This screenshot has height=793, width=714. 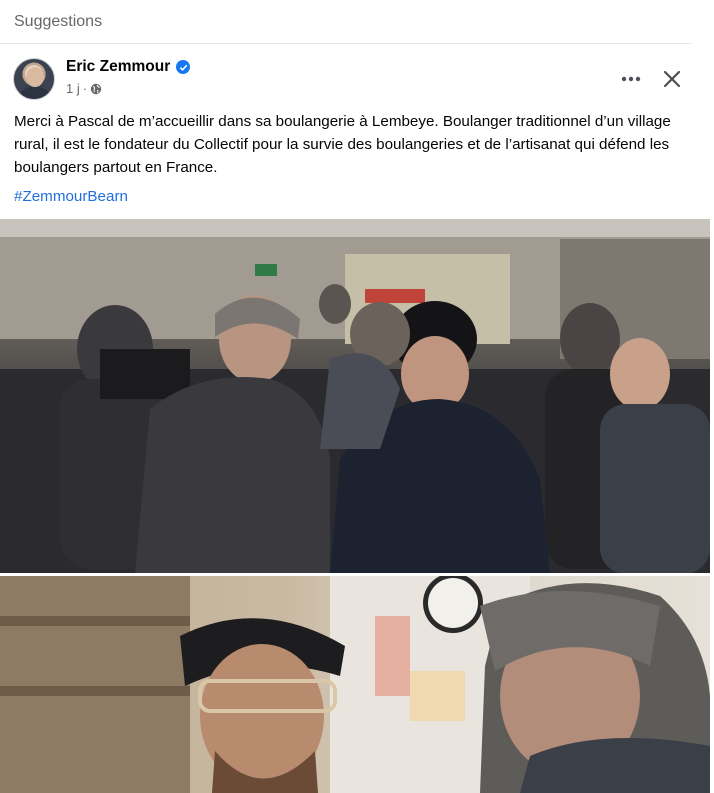 I want to click on suggestions-header: Suggestions, so click(x=346, y=22).